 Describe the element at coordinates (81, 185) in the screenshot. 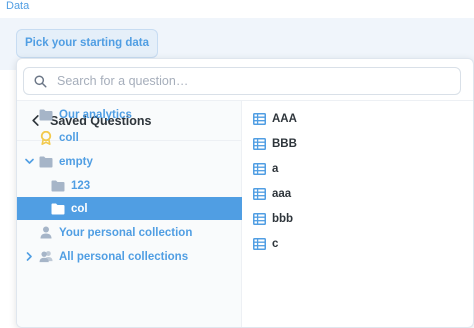

I see `collection-label: 123` at that location.